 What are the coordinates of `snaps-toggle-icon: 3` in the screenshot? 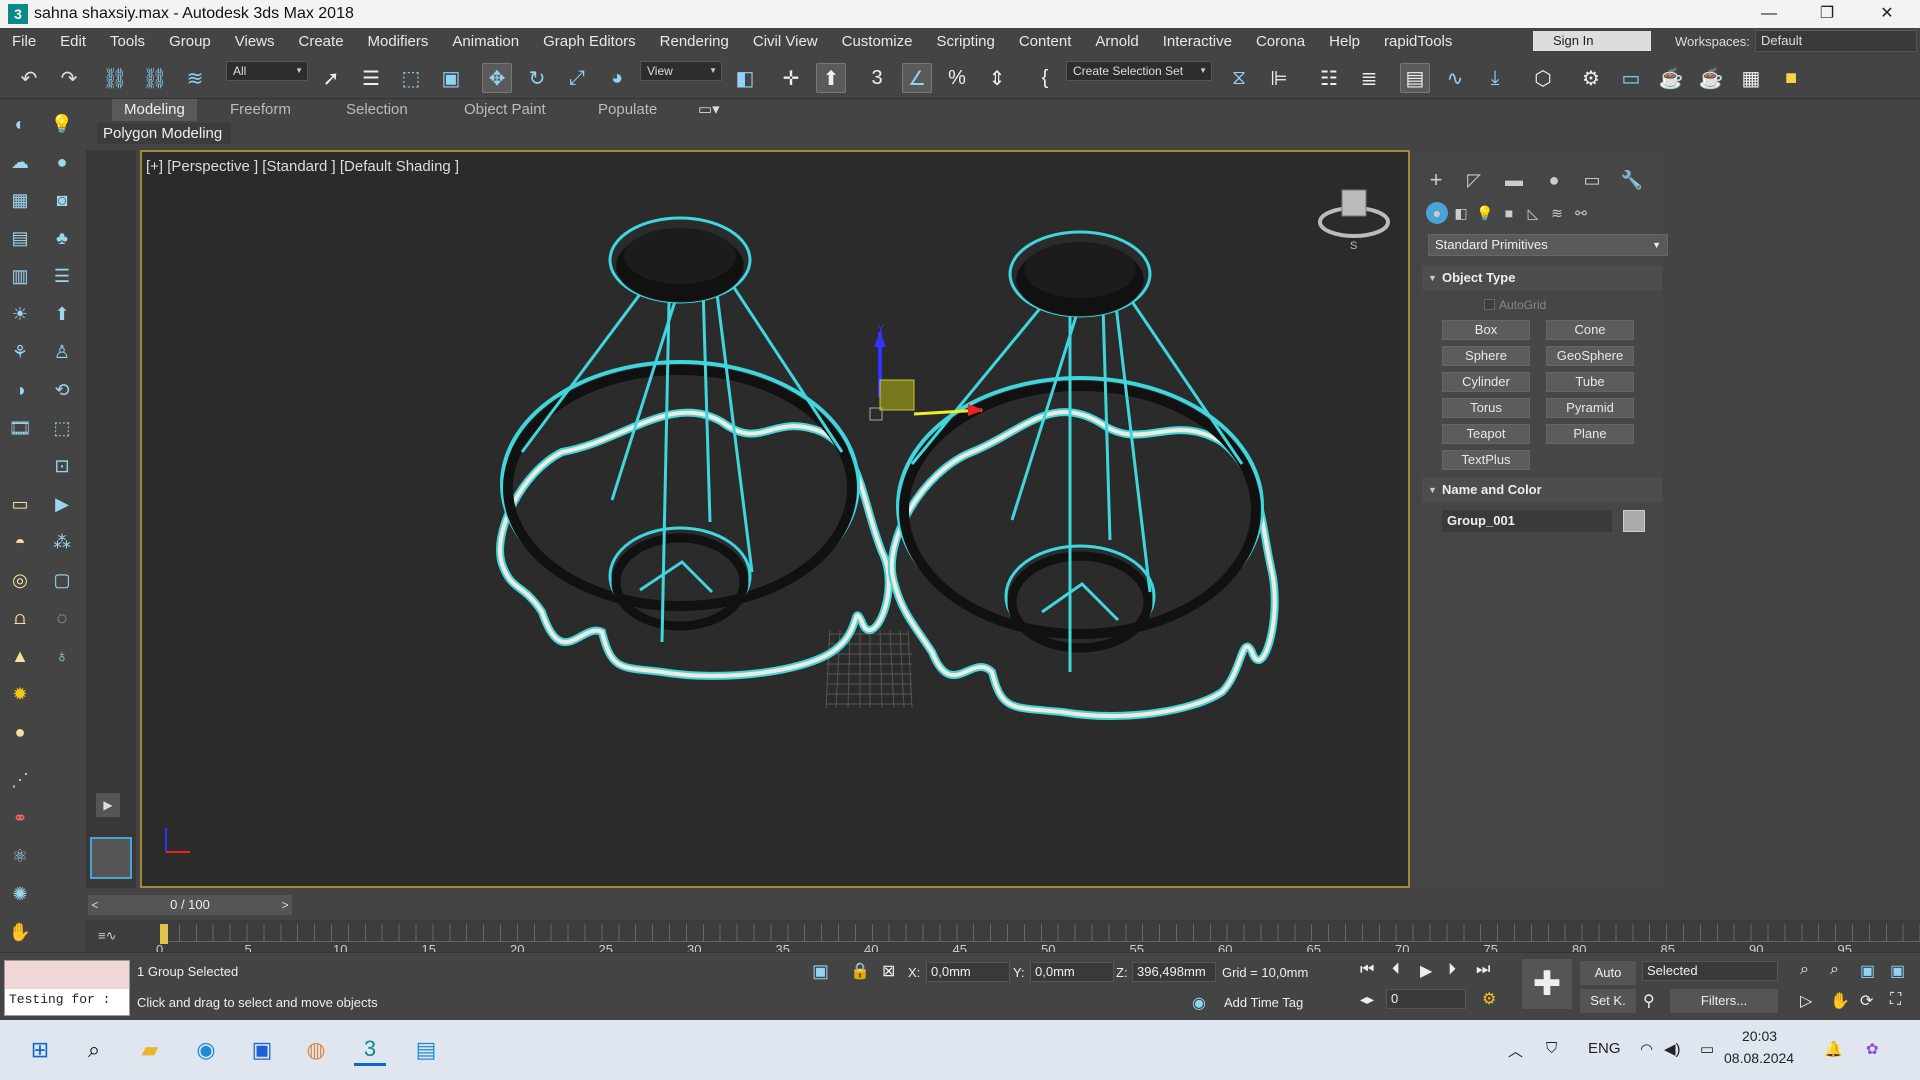 It's located at (877, 78).